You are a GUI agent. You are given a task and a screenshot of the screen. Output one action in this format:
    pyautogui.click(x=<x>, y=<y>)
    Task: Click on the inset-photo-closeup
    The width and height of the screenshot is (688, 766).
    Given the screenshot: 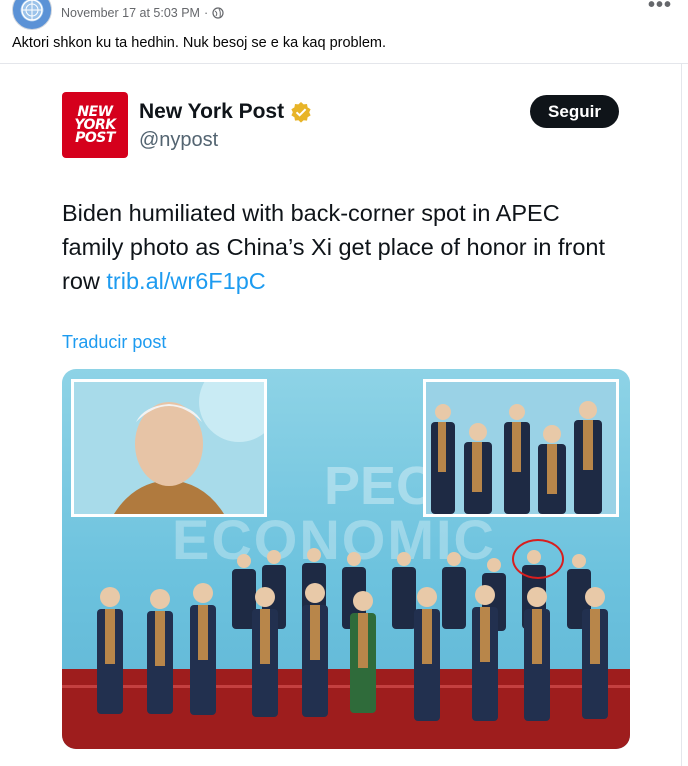 What is the action you would take?
    pyautogui.click(x=169, y=448)
    